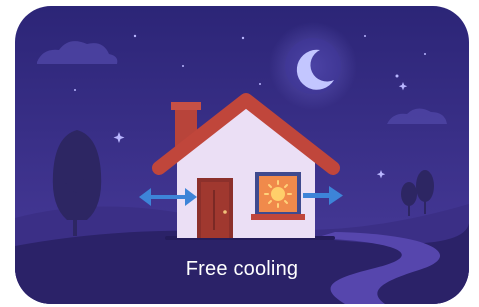 This screenshot has width=479, height=307. I want to click on tile-label: Free cooling, so click(242, 269).